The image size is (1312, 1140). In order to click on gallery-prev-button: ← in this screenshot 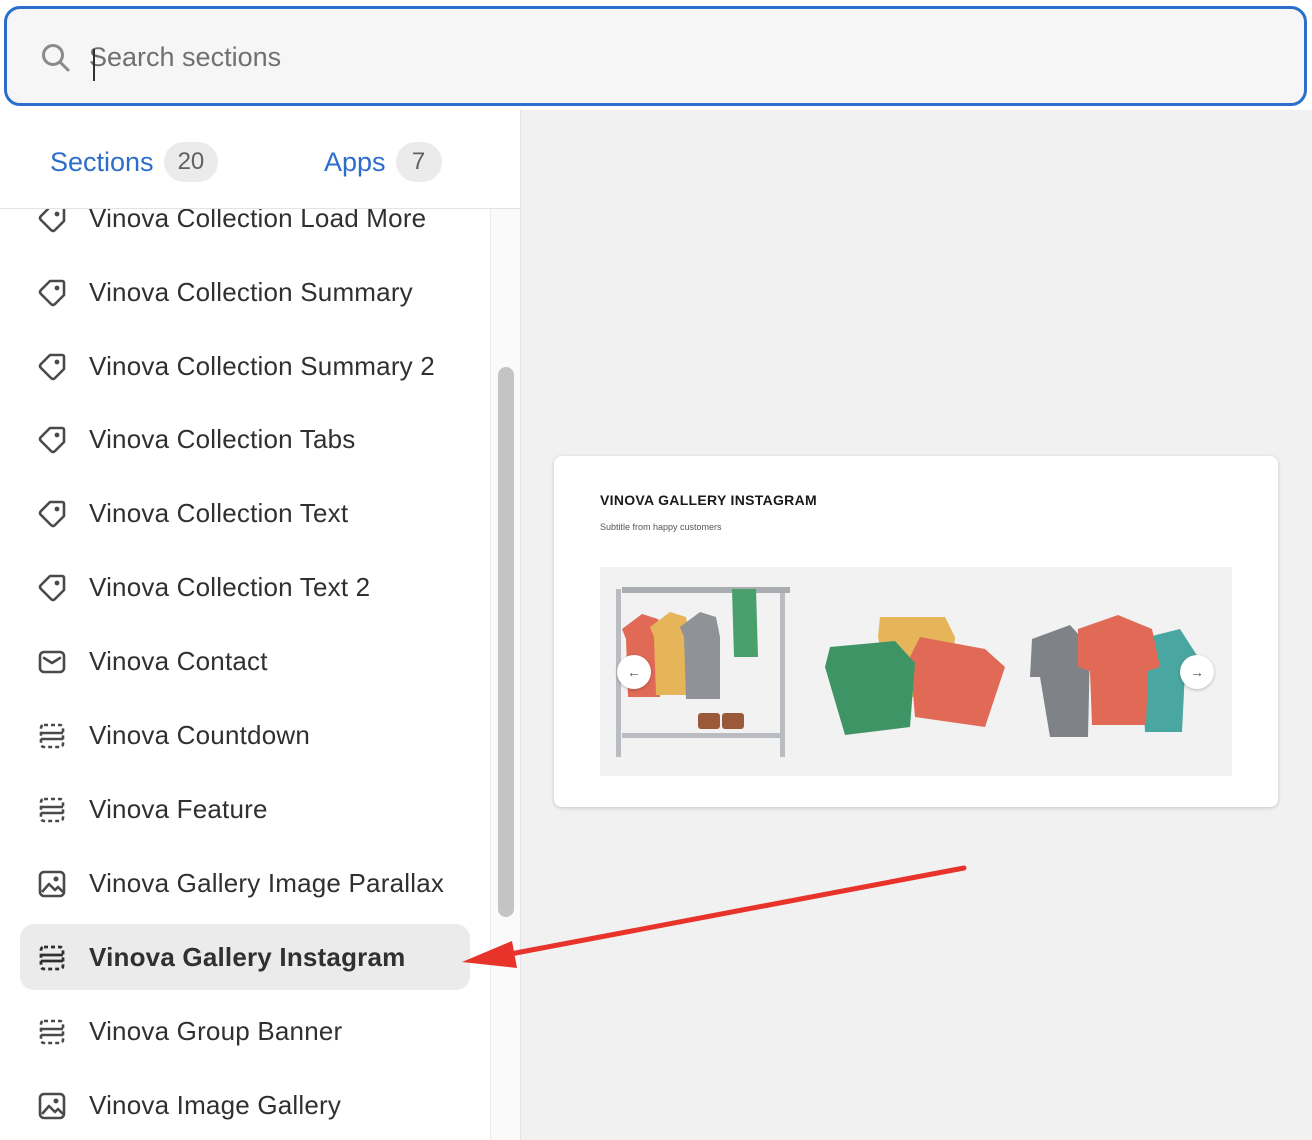, I will do `click(634, 672)`.